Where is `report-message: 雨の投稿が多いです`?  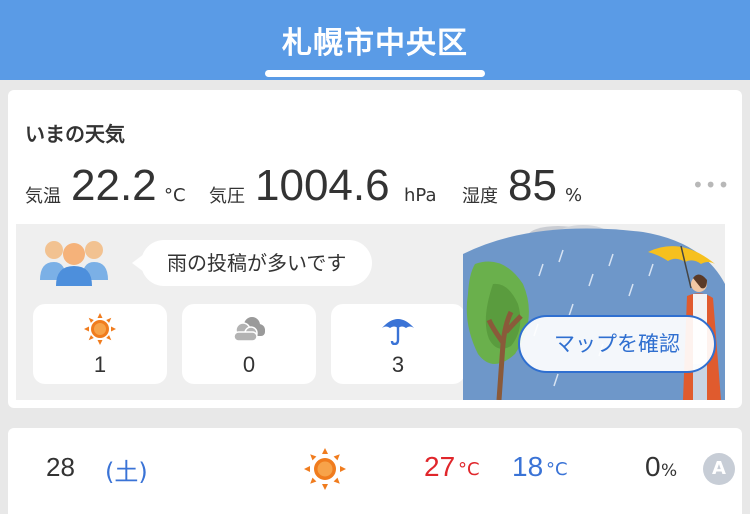 report-message: 雨の投稿が多いです is located at coordinates (257, 263).